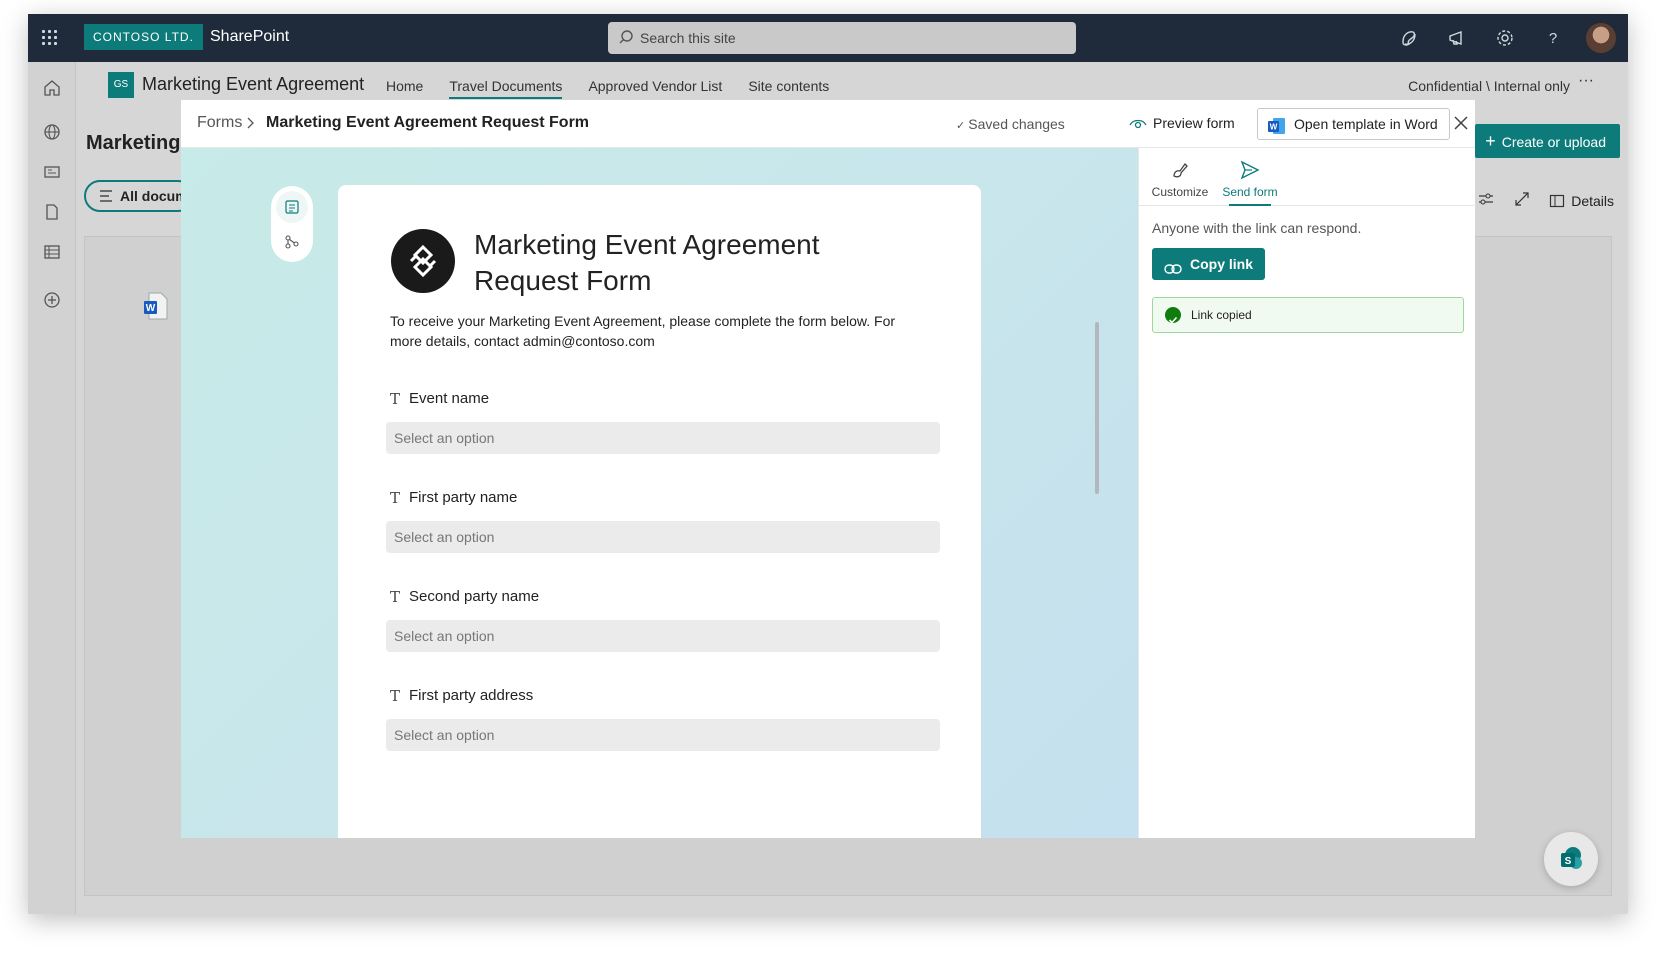  I want to click on home-icon, so click(52, 88).